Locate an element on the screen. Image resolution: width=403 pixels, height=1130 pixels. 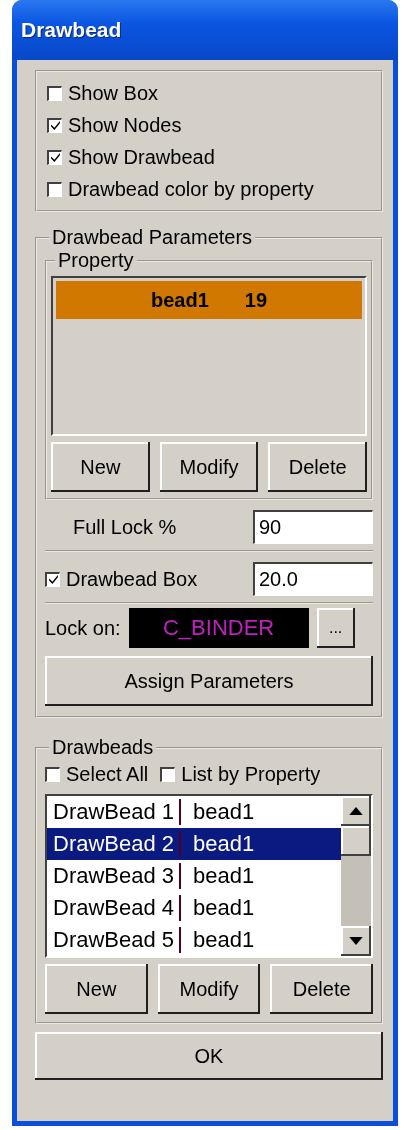
scroll-thumb is located at coordinates (356, 841).